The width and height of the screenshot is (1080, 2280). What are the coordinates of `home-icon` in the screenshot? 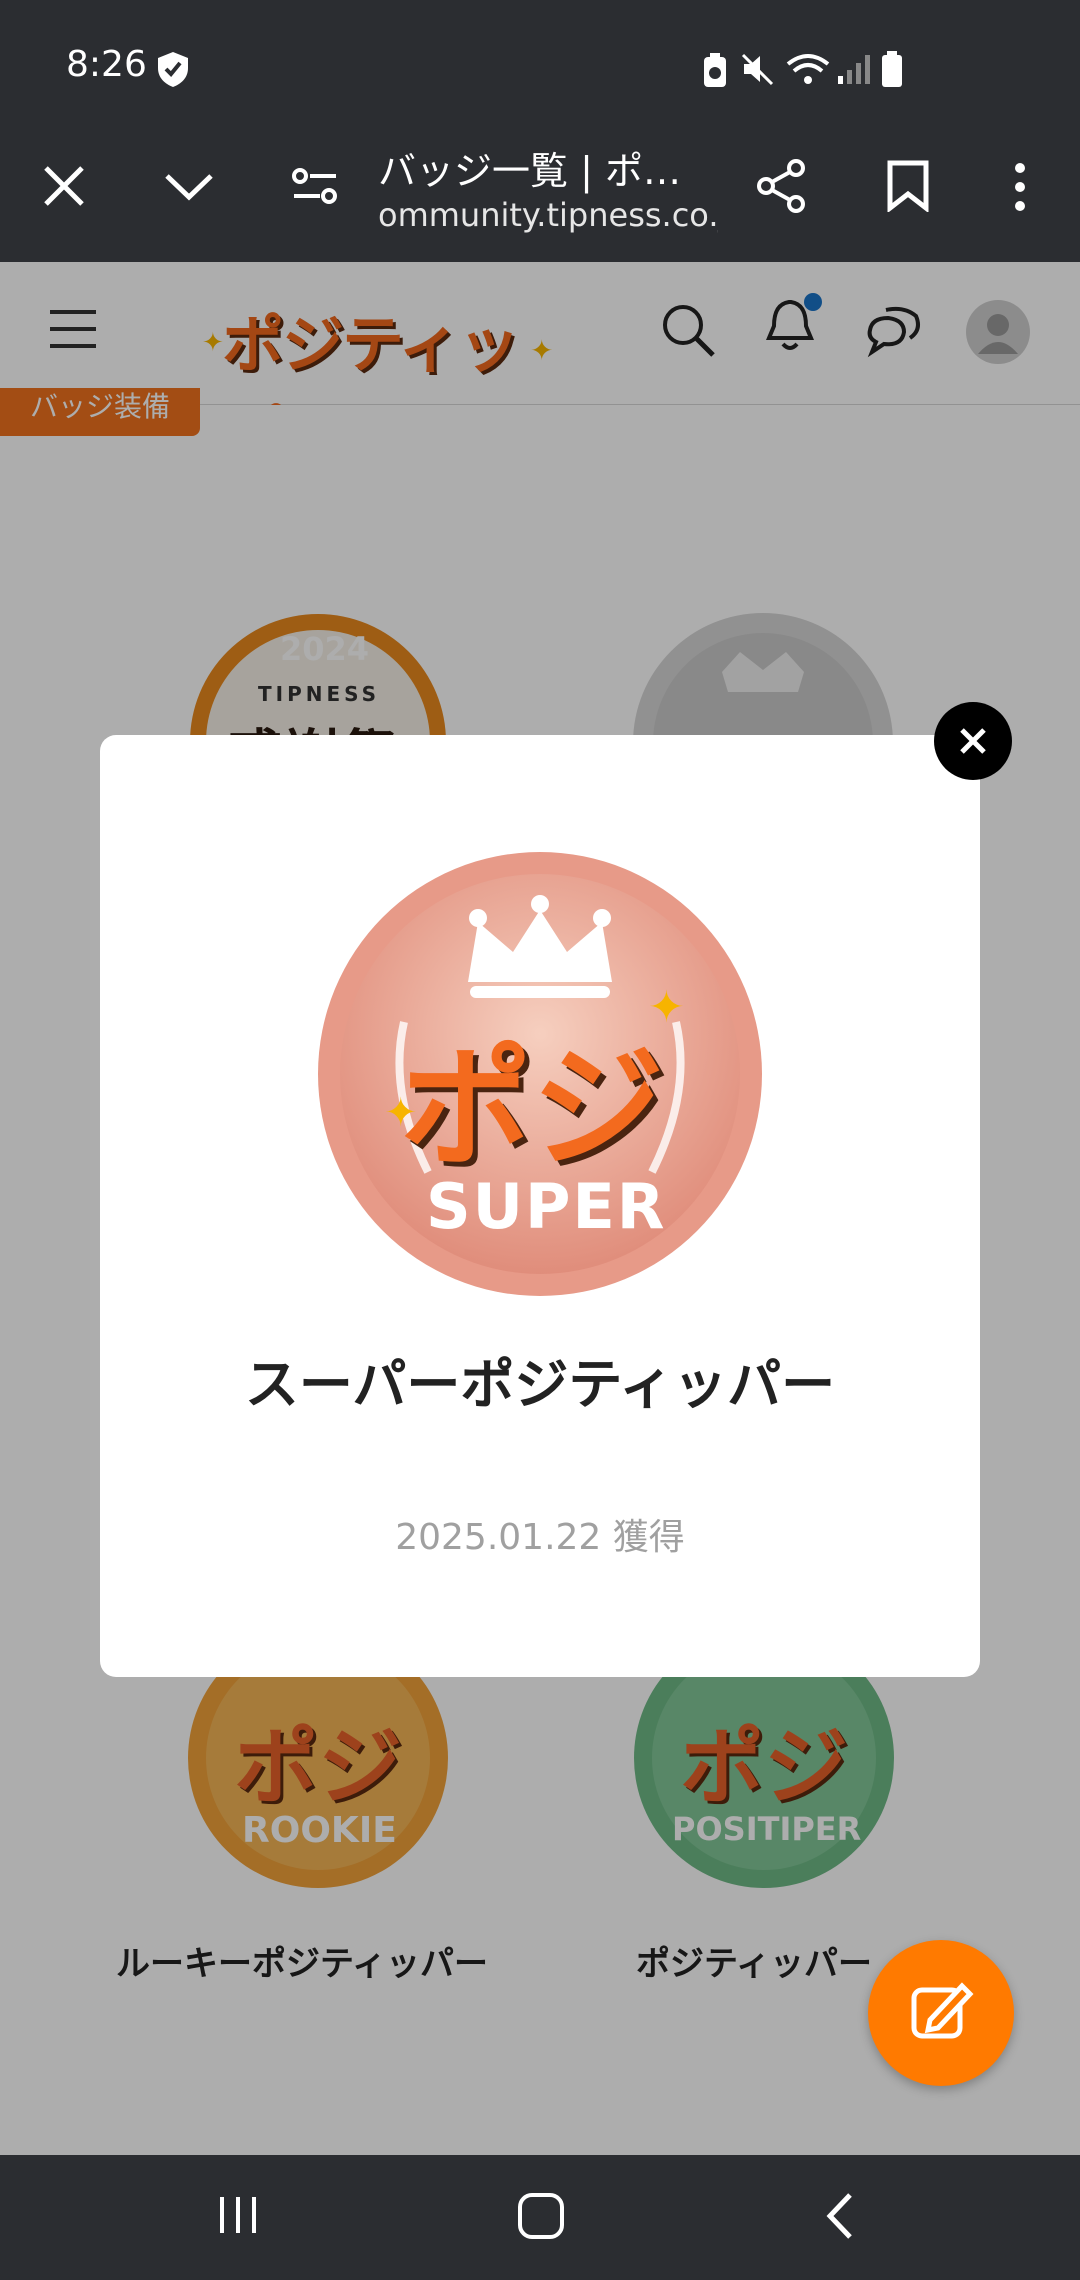 It's located at (541, 2216).